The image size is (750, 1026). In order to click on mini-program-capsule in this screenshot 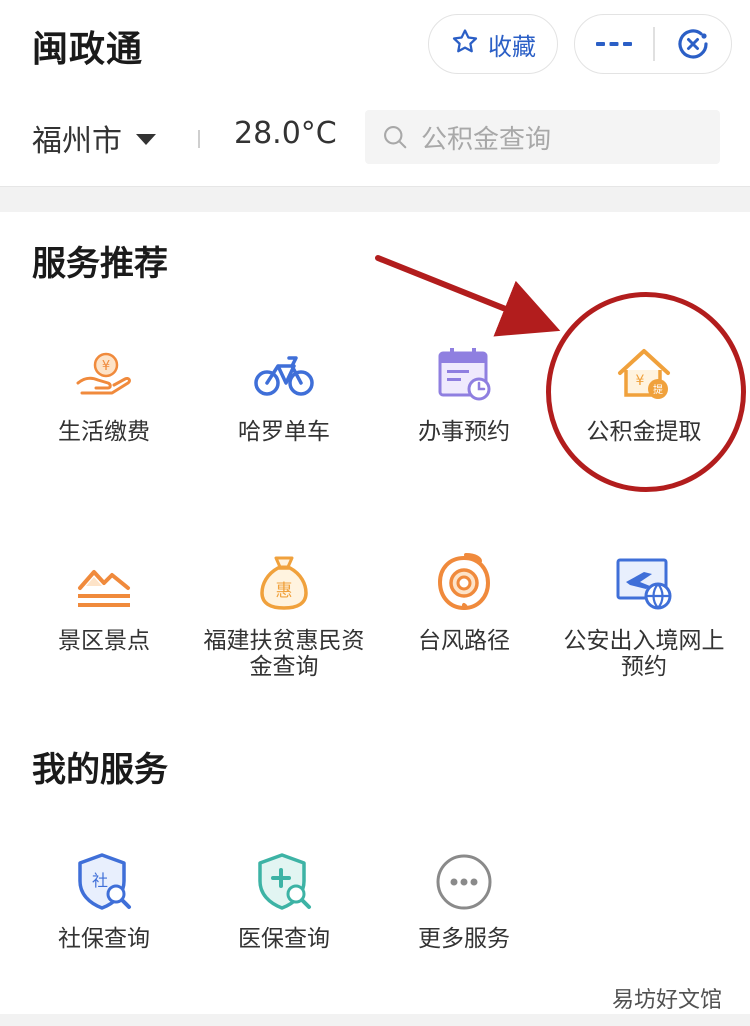, I will do `click(653, 44)`.